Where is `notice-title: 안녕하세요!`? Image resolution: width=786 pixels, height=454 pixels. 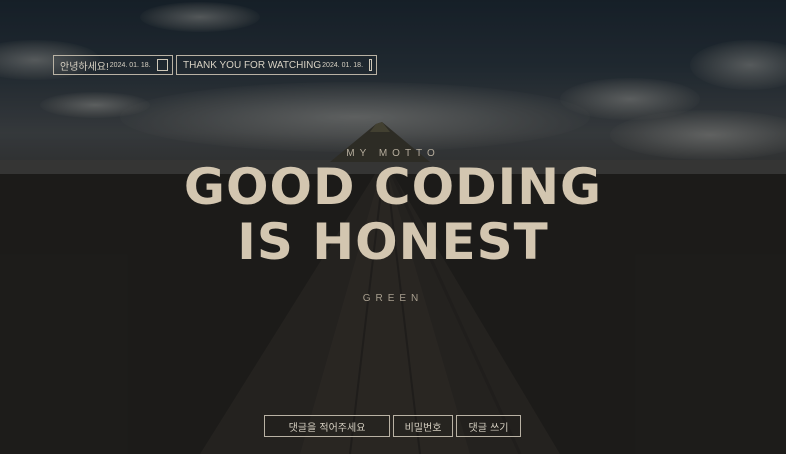 notice-title: 안녕하세요! is located at coordinates (84, 65).